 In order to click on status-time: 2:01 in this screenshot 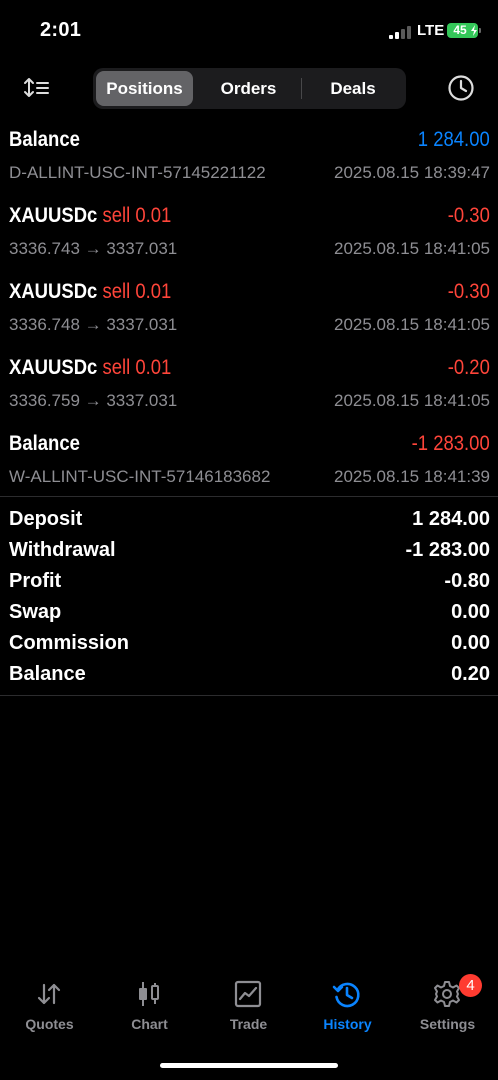, I will do `click(61, 30)`.